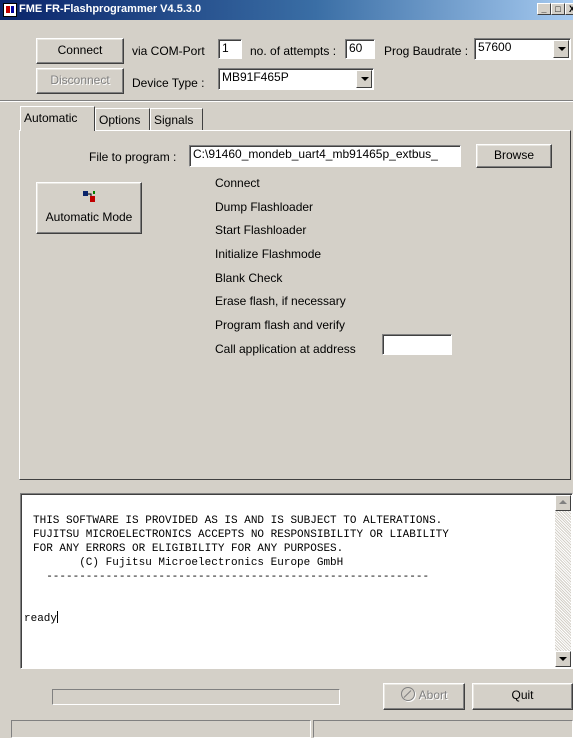 This screenshot has height=738, width=573. Describe the element at coordinates (57, 118) in the screenshot. I see `tab-automatic: Automatic` at that location.